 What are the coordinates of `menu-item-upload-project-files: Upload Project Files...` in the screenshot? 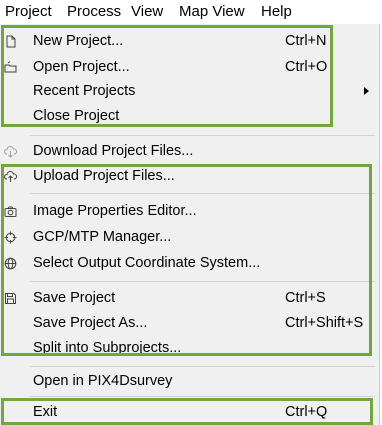 It's located at (189, 176).